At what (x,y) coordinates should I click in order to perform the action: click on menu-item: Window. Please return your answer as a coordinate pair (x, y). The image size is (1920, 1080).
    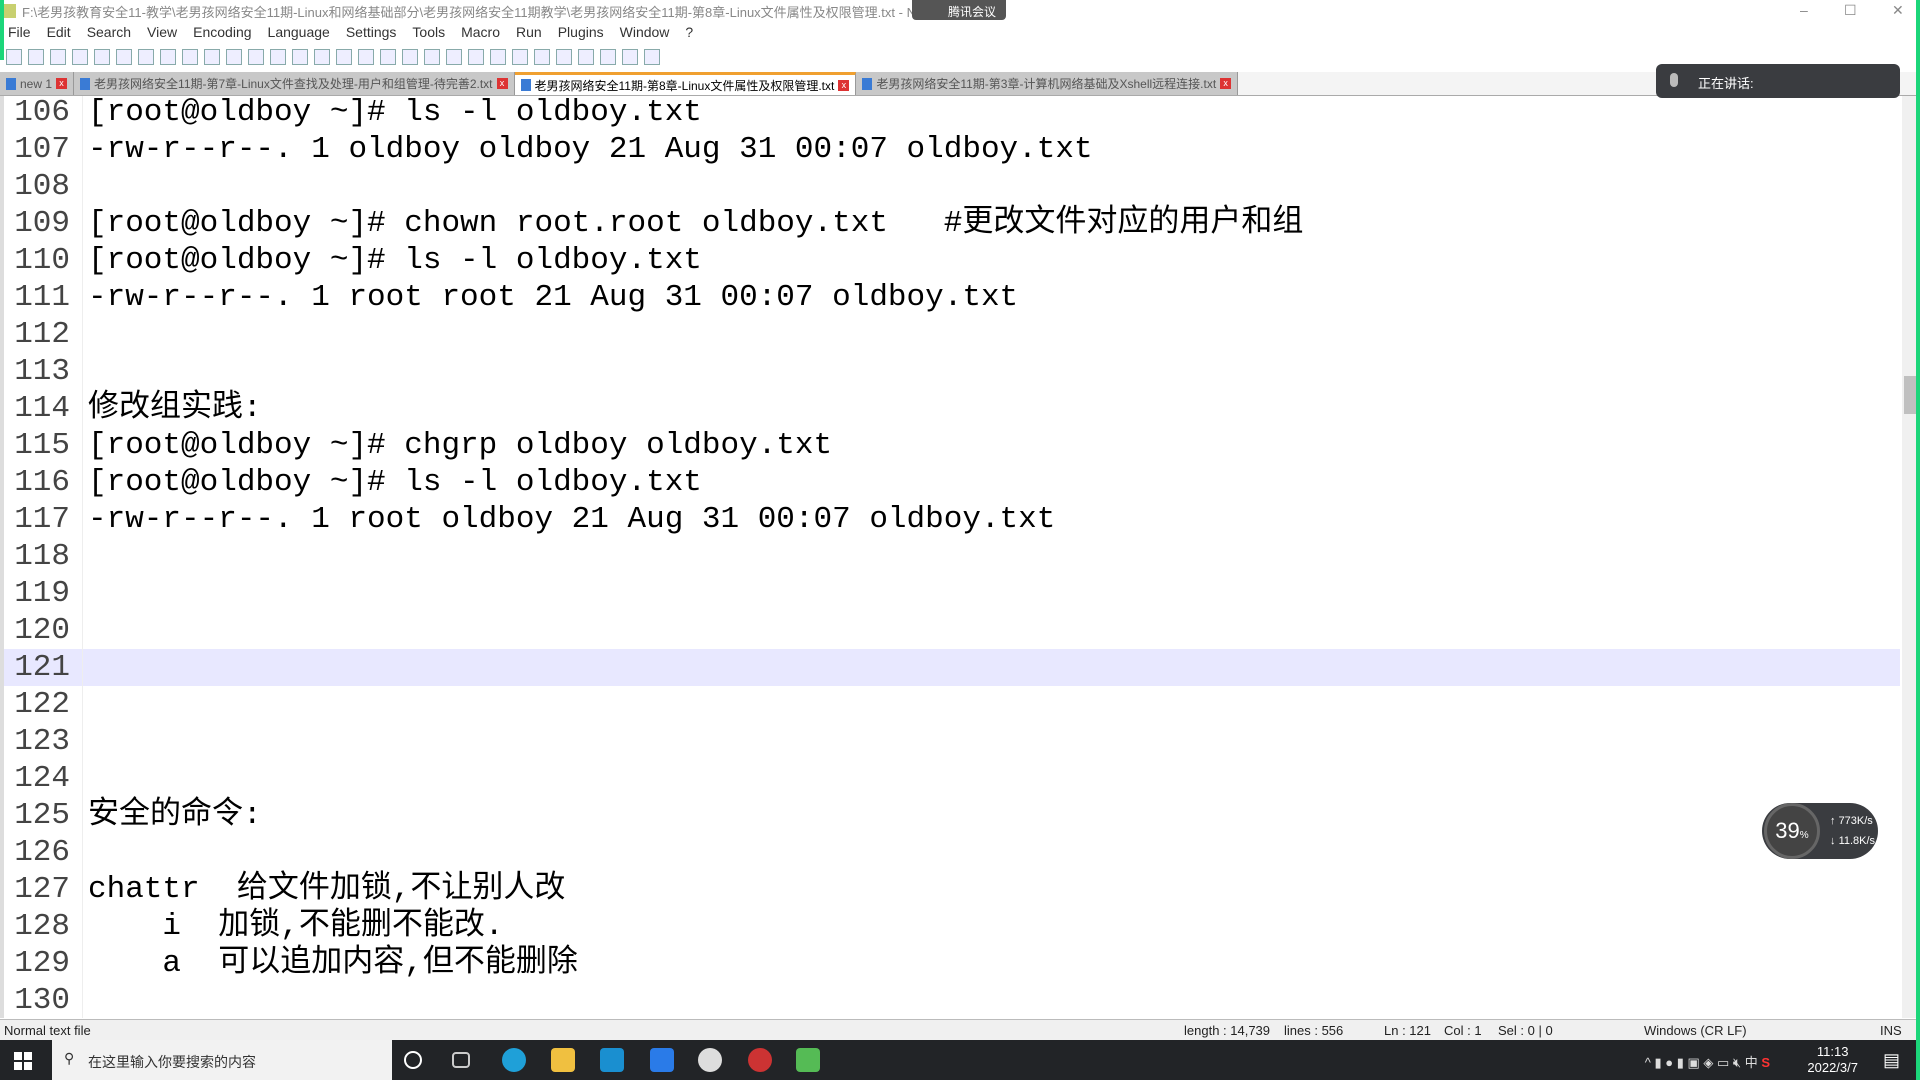
    Looking at the image, I should click on (645, 33).